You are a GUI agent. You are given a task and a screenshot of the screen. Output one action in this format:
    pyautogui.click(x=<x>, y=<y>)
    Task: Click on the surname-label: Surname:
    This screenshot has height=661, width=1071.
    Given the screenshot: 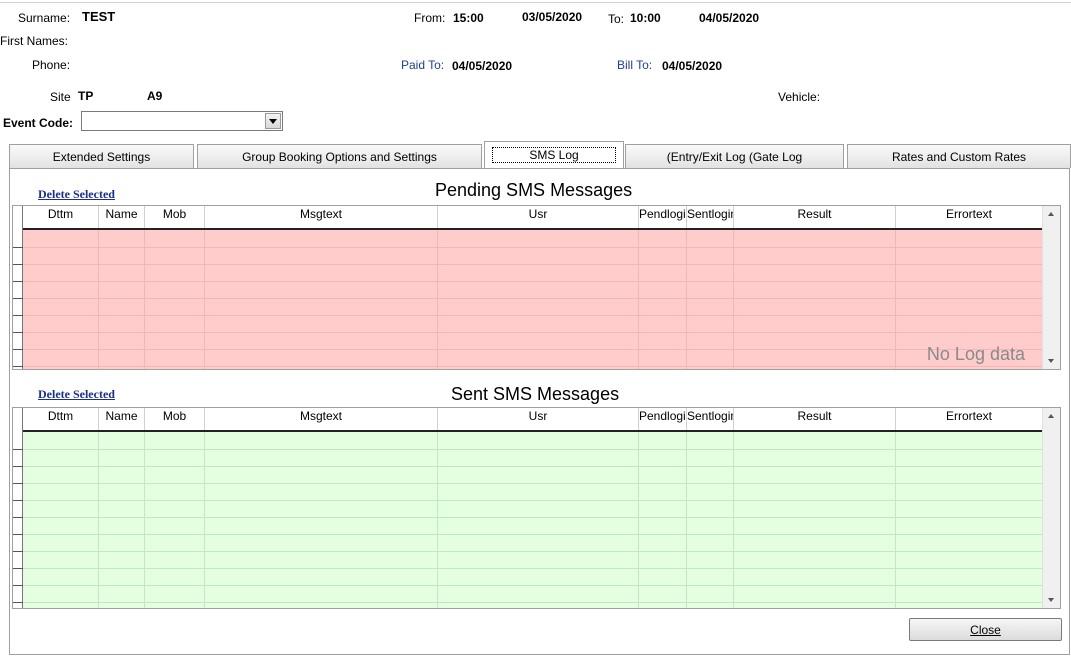 What is the action you would take?
    pyautogui.click(x=44, y=18)
    